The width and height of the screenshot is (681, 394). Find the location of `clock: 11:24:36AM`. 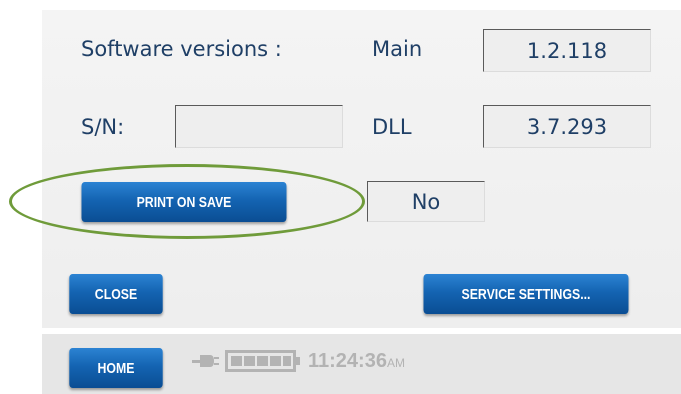

clock: 11:24:36AM is located at coordinates (356, 361).